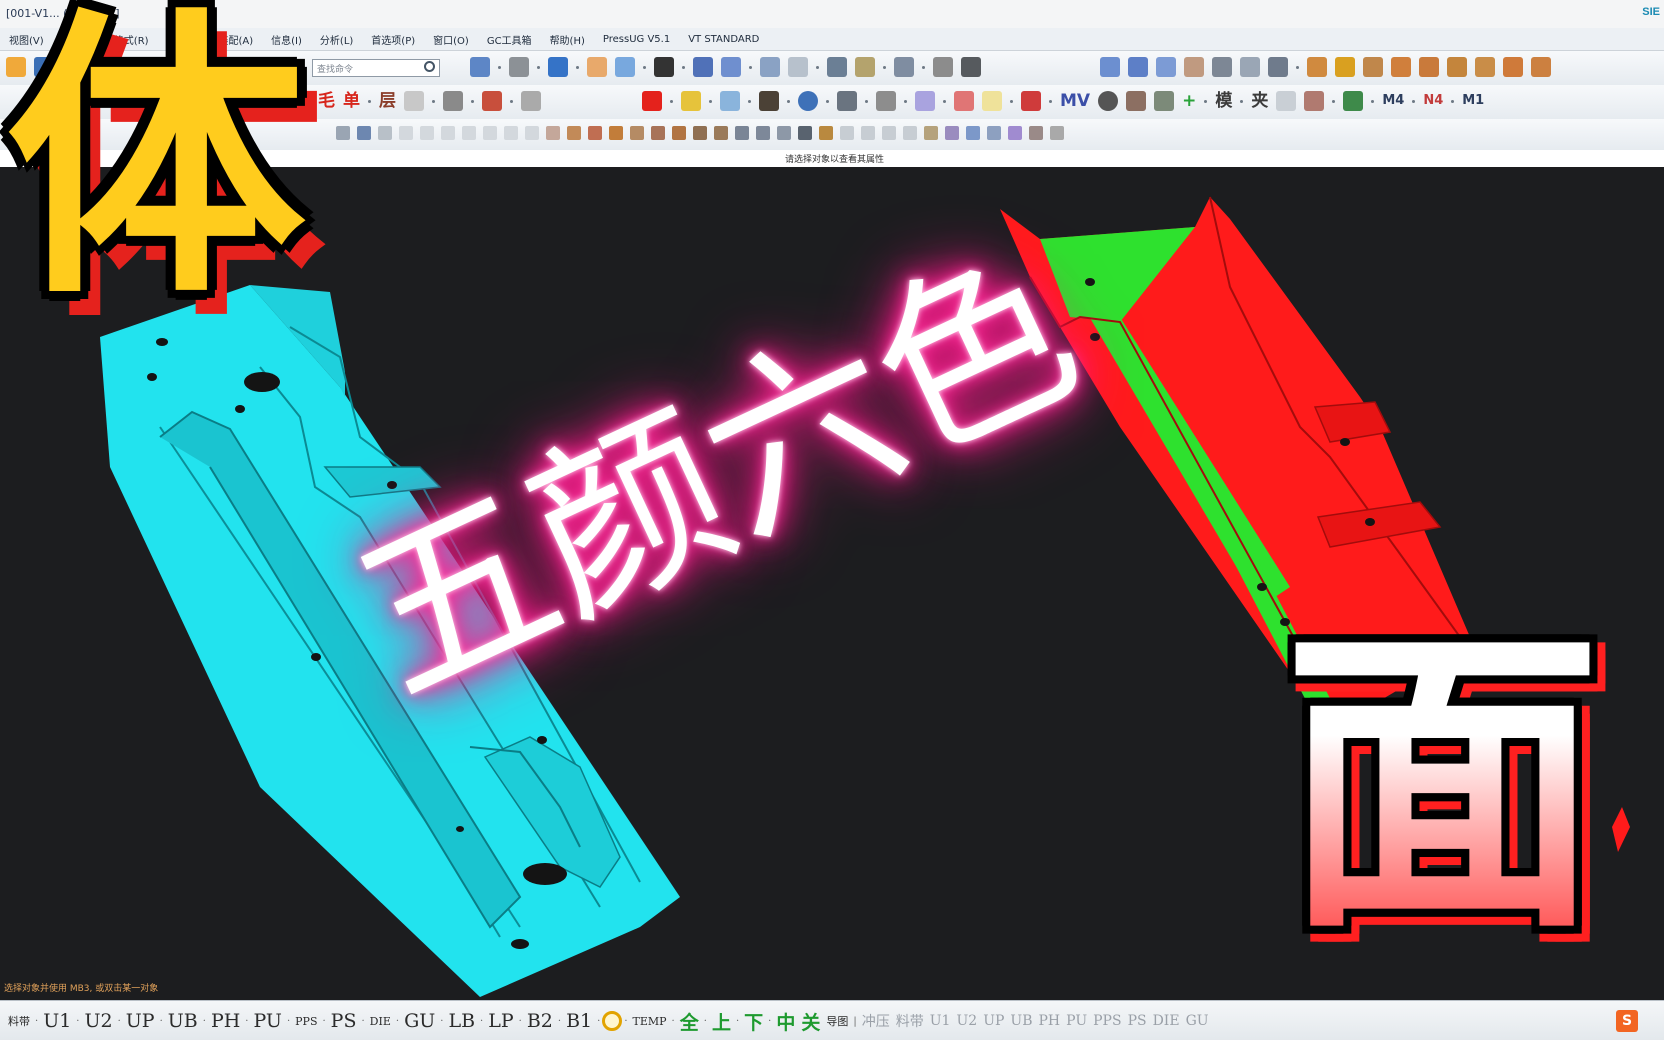 Image resolution: width=1664 pixels, height=1040 pixels. What do you see at coordinates (700, 133) in the screenshot?
I see `join-icon` at bounding box center [700, 133].